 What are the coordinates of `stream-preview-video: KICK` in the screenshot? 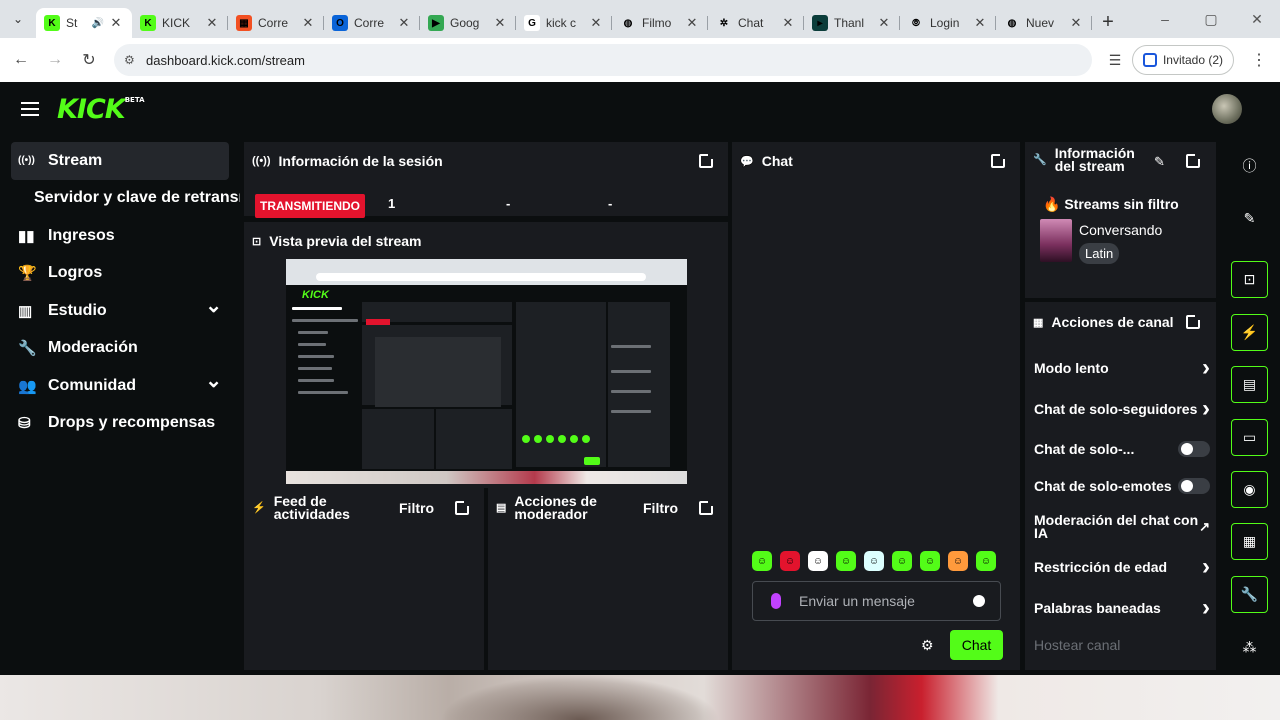 It's located at (486, 371).